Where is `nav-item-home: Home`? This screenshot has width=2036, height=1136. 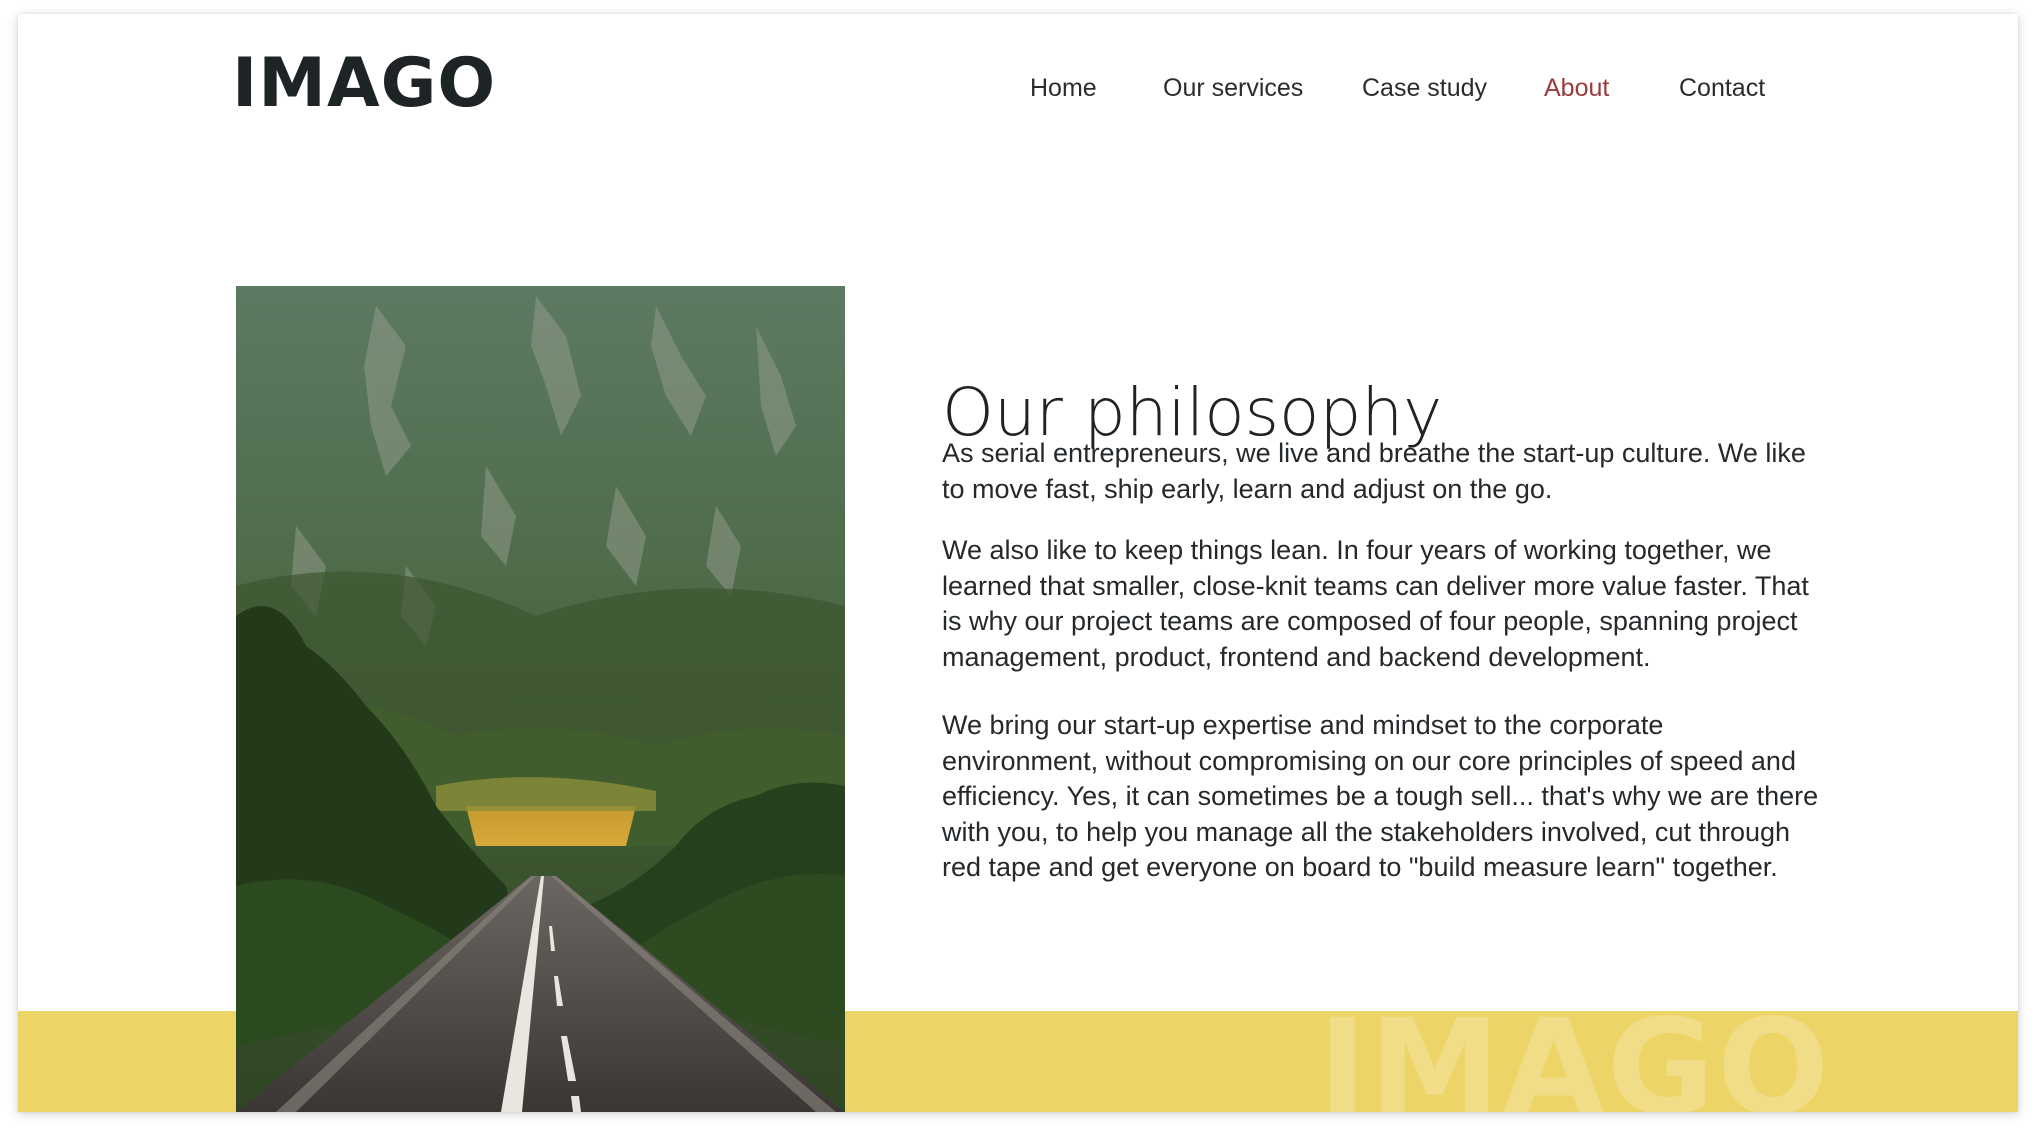
nav-item-home: Home is located at coordinates (1063, 88).